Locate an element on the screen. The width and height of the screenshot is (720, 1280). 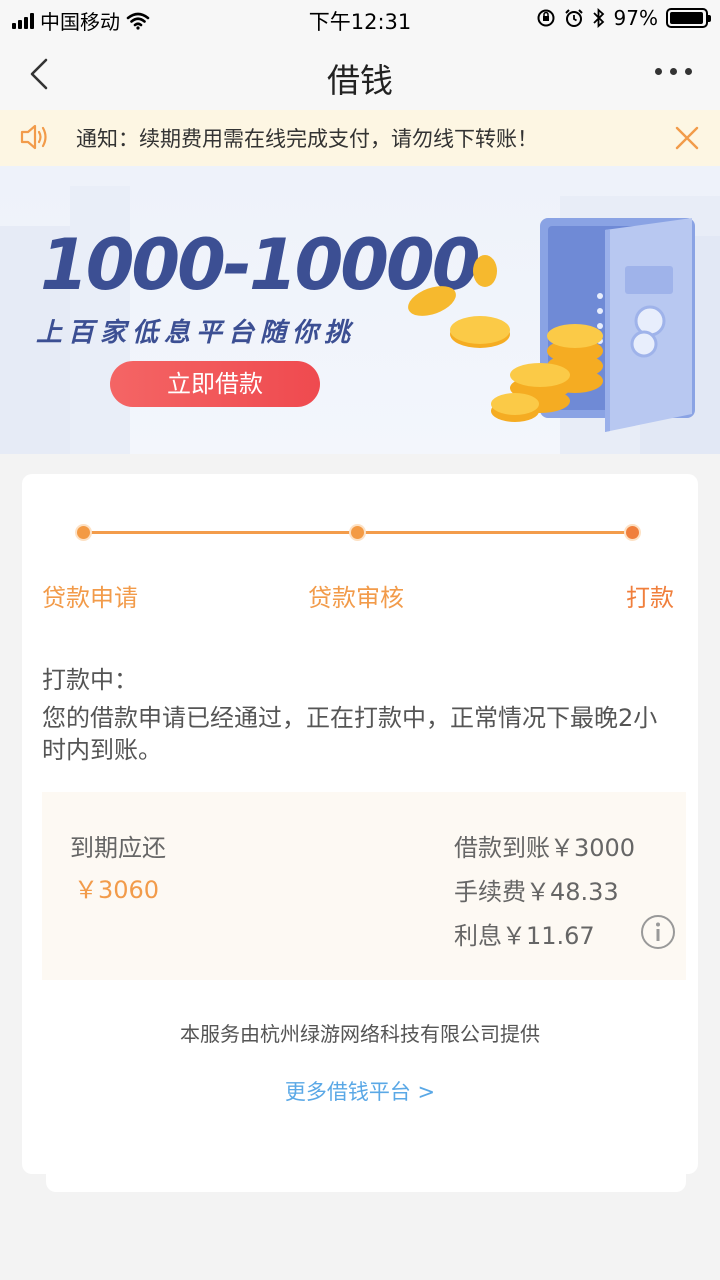
repayment-summary: 到期应还 ￥3060 借款到账￥3000 手续费￥48.33 利息￥11.67 is located at coordinates (364, 886).